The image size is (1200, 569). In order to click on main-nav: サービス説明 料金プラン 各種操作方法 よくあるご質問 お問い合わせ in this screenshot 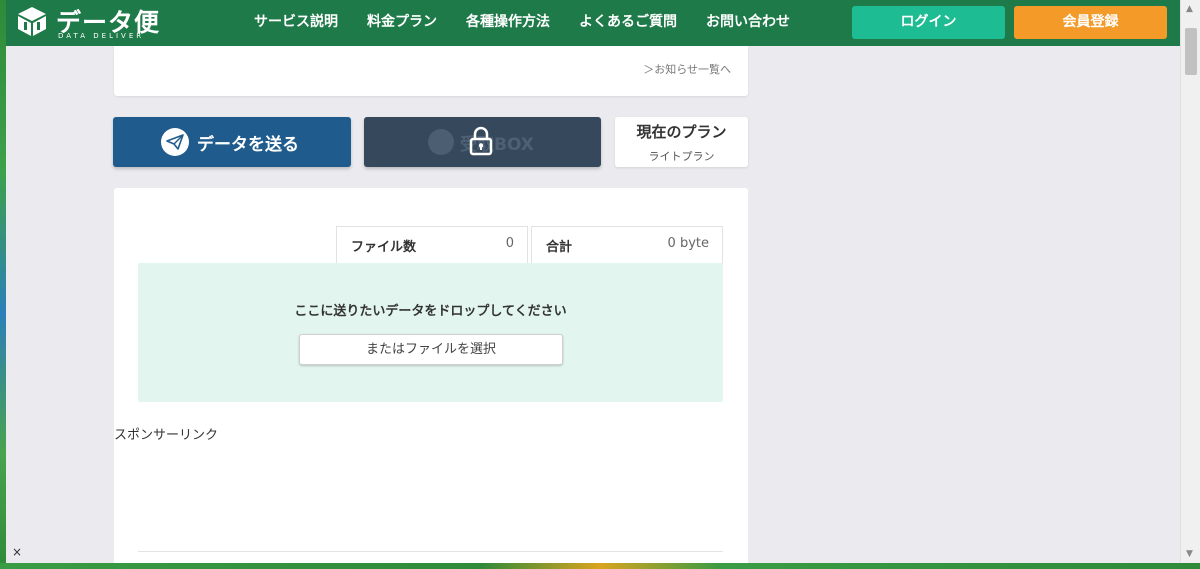, I will do `click(536, 23)`.